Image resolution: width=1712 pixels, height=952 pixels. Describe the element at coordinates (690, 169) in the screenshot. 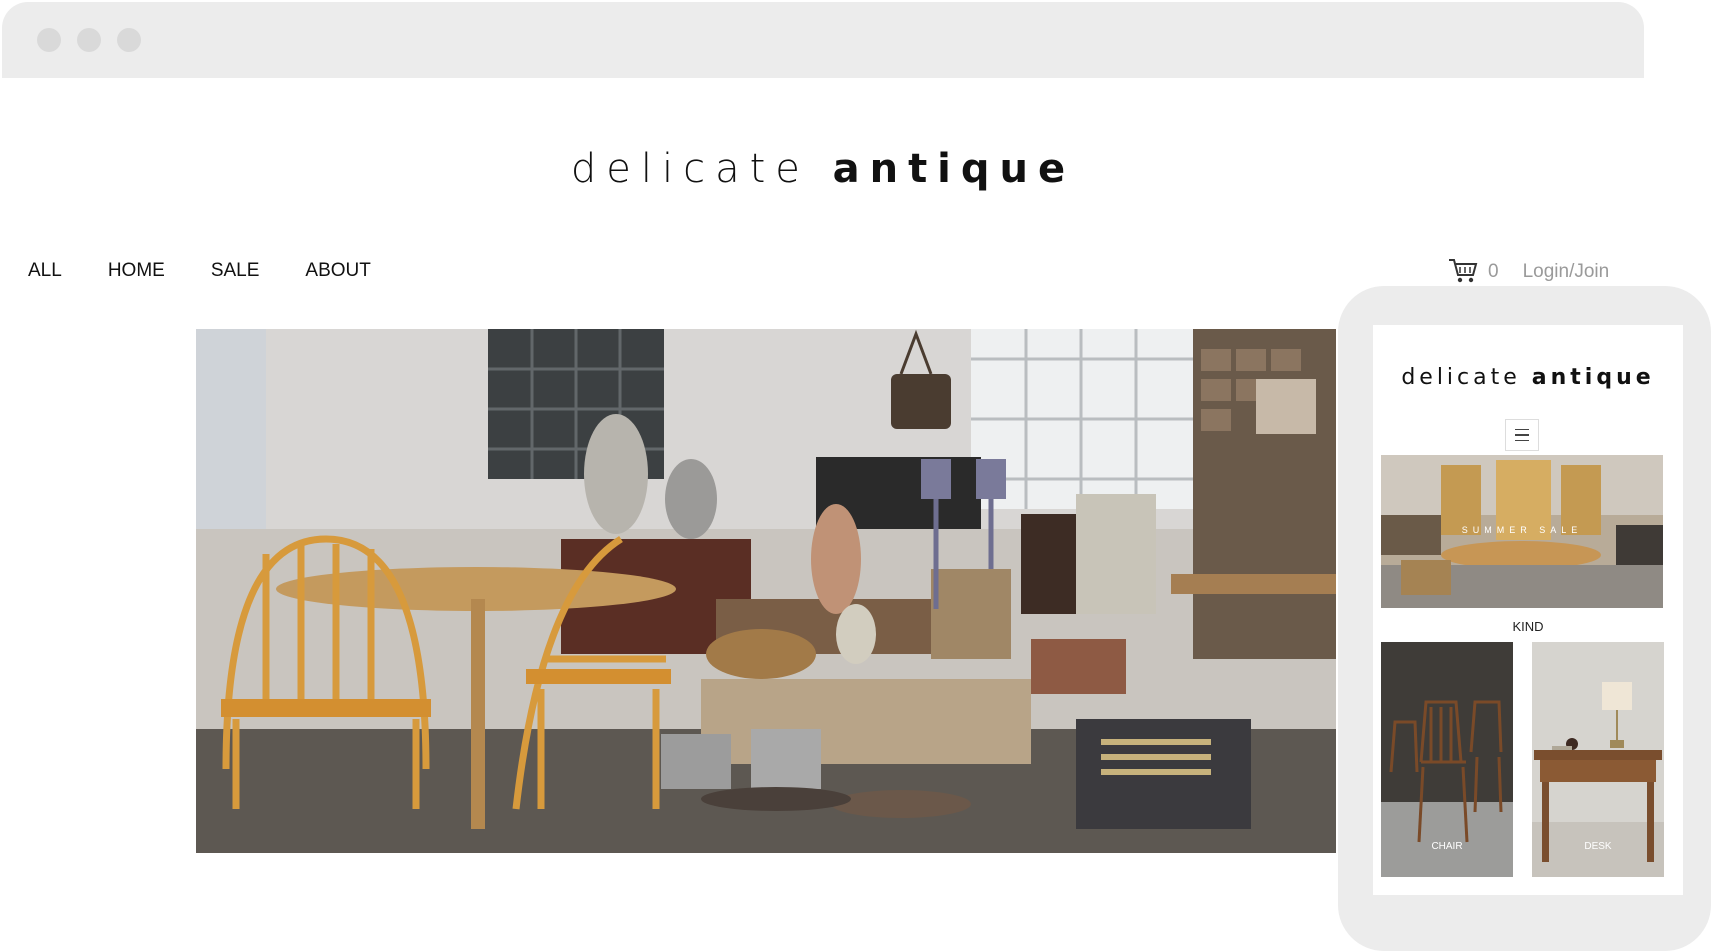

I see `logo-light-word: delicate` at that location.